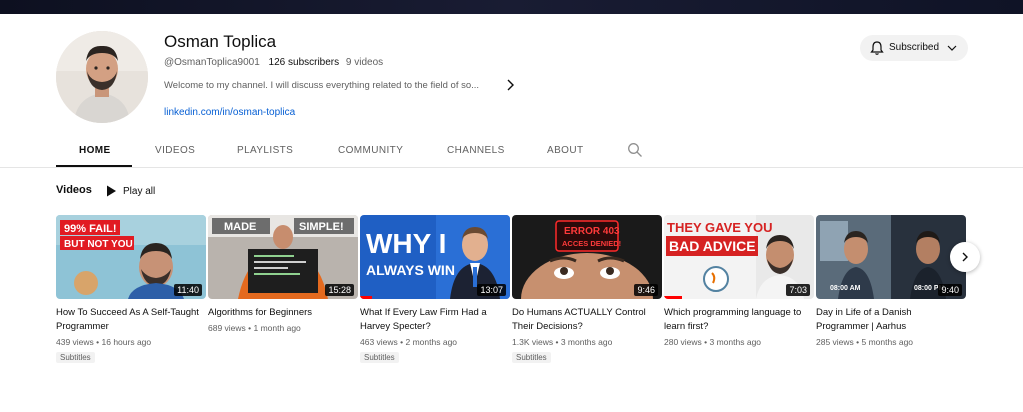 This screenshot has height=412, width=1023. I want to click on view-count: 463 views, so click(379, 342).